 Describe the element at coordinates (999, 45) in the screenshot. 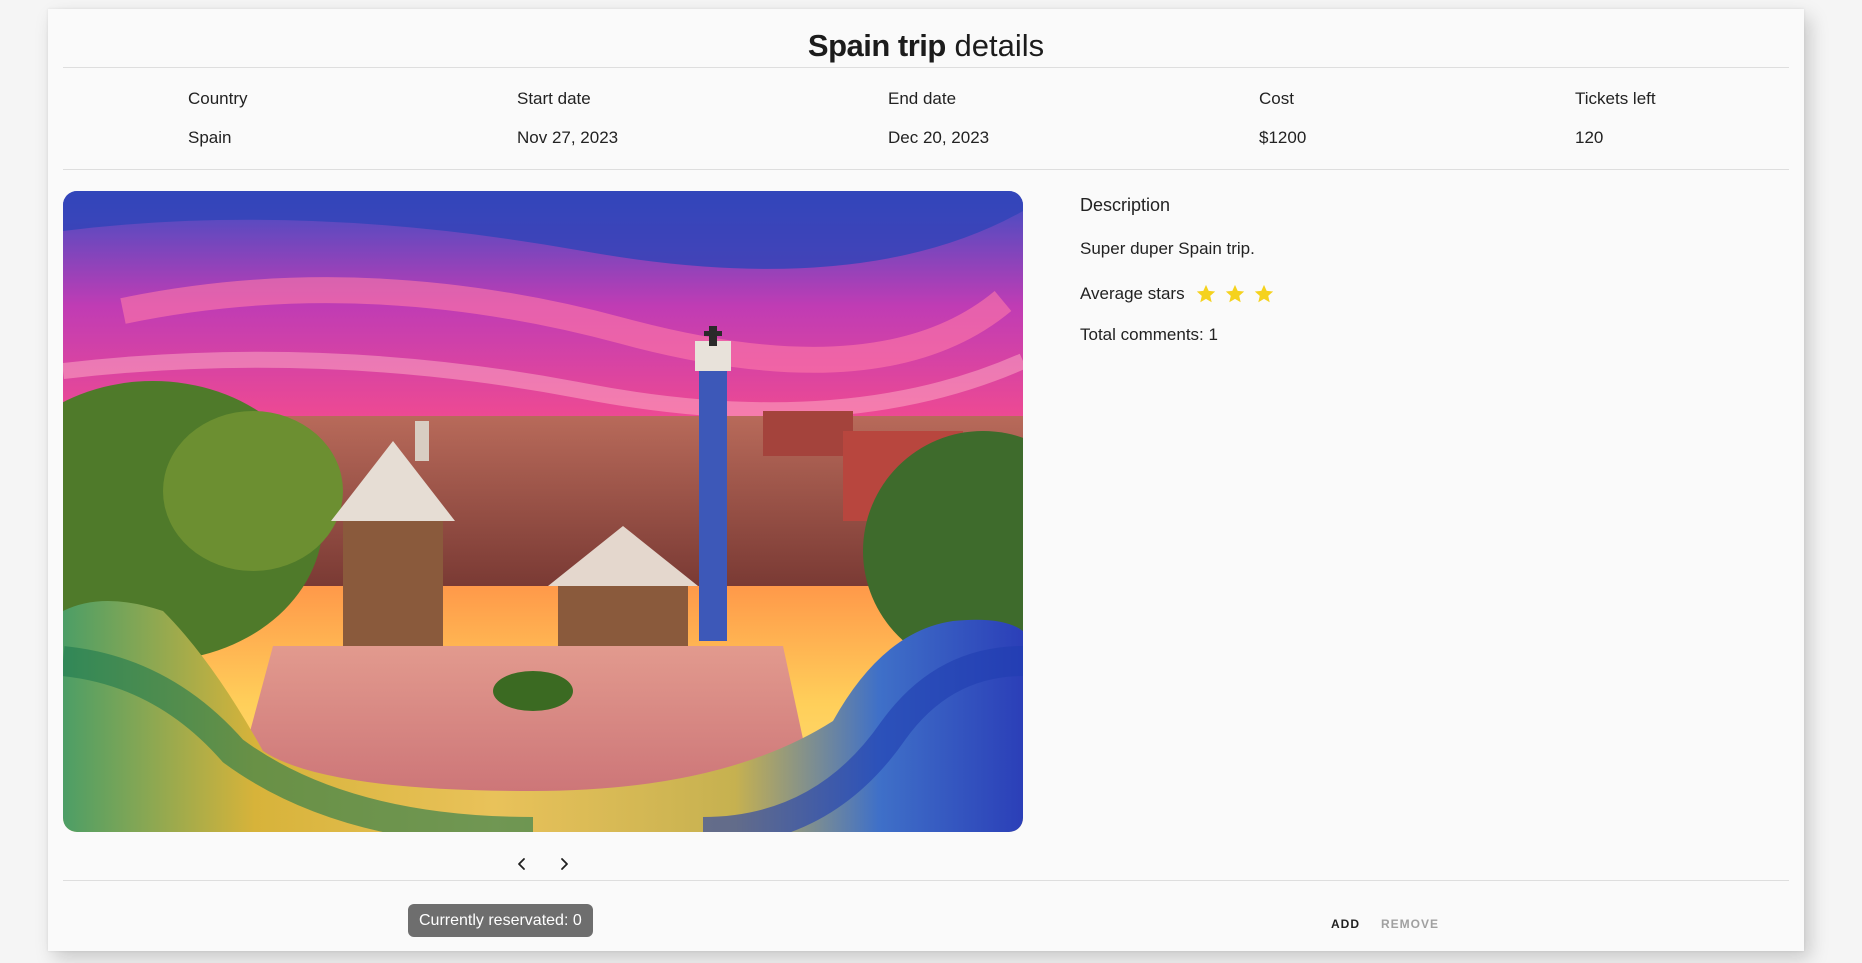

I see `title-suffix: details` at that location.